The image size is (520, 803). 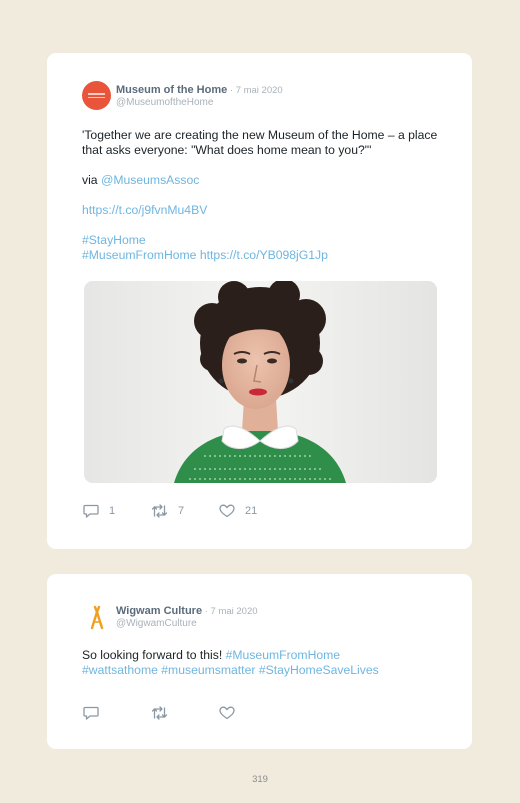 I want to click on retweet-button: 7, so click(x=185, y=511).